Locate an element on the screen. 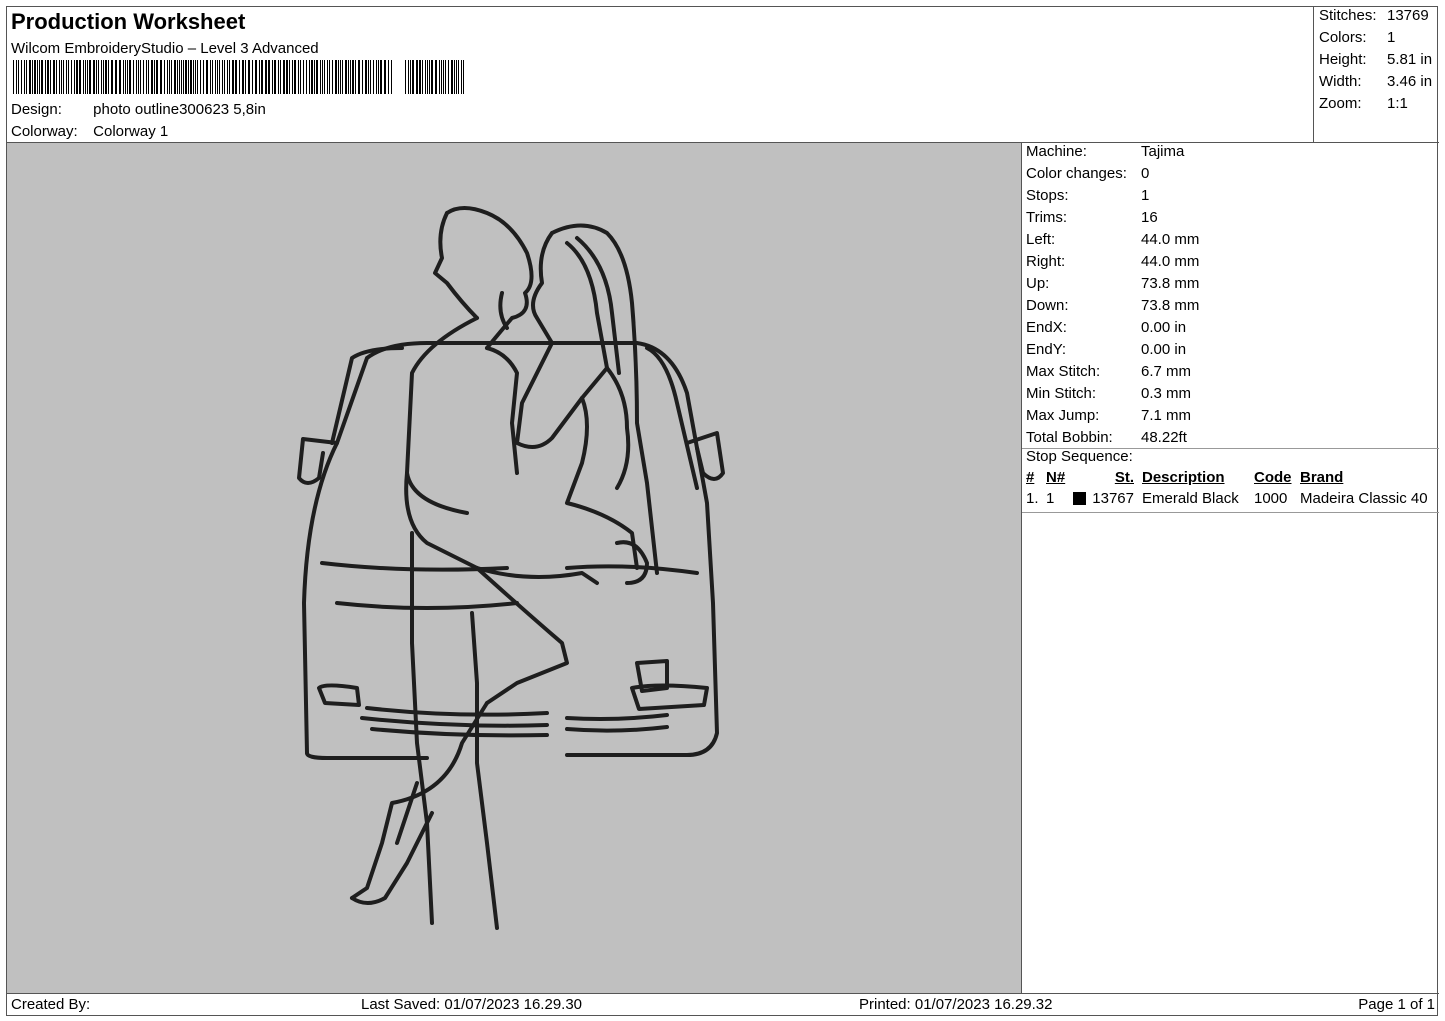 This screenshot has height=1021, width=1445. row-code: 1000 is located at coordinates (1271, 498).